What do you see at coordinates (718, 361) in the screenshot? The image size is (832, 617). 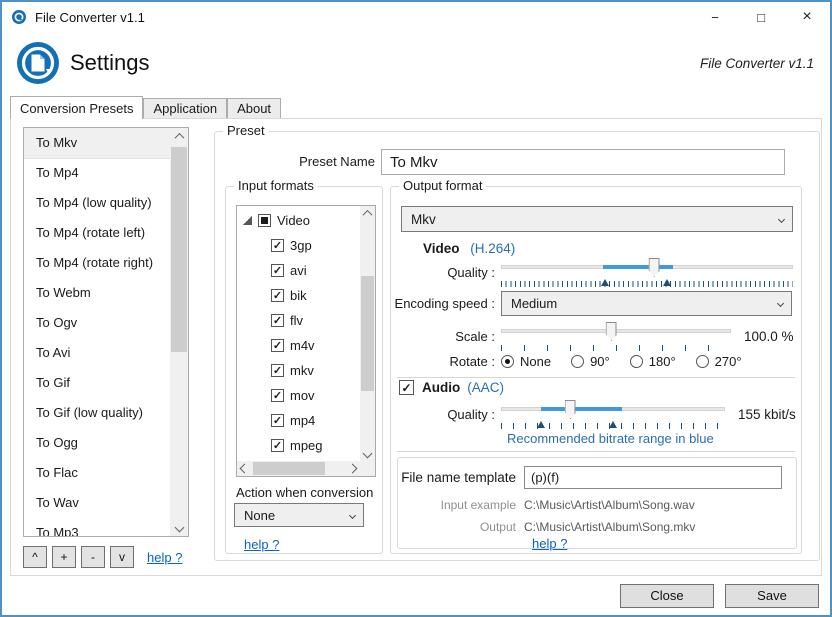 I see `rotate-radio-option: 270°` at bounding box center [718, 361].